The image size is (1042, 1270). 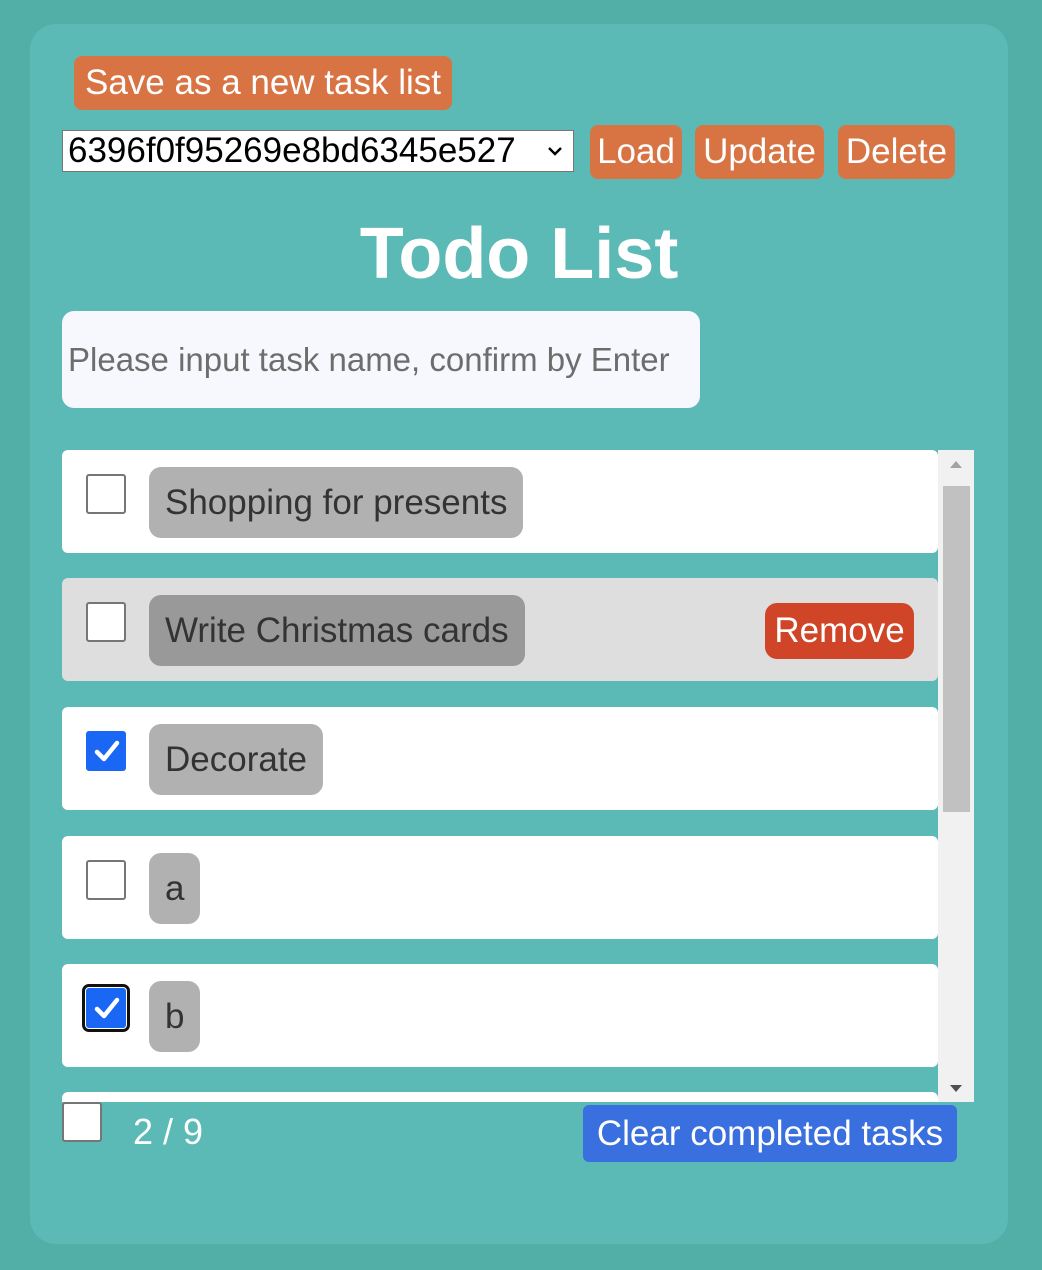 I want to click on task-item: Write Christmas cards Remove, so click(x=500, y=629).